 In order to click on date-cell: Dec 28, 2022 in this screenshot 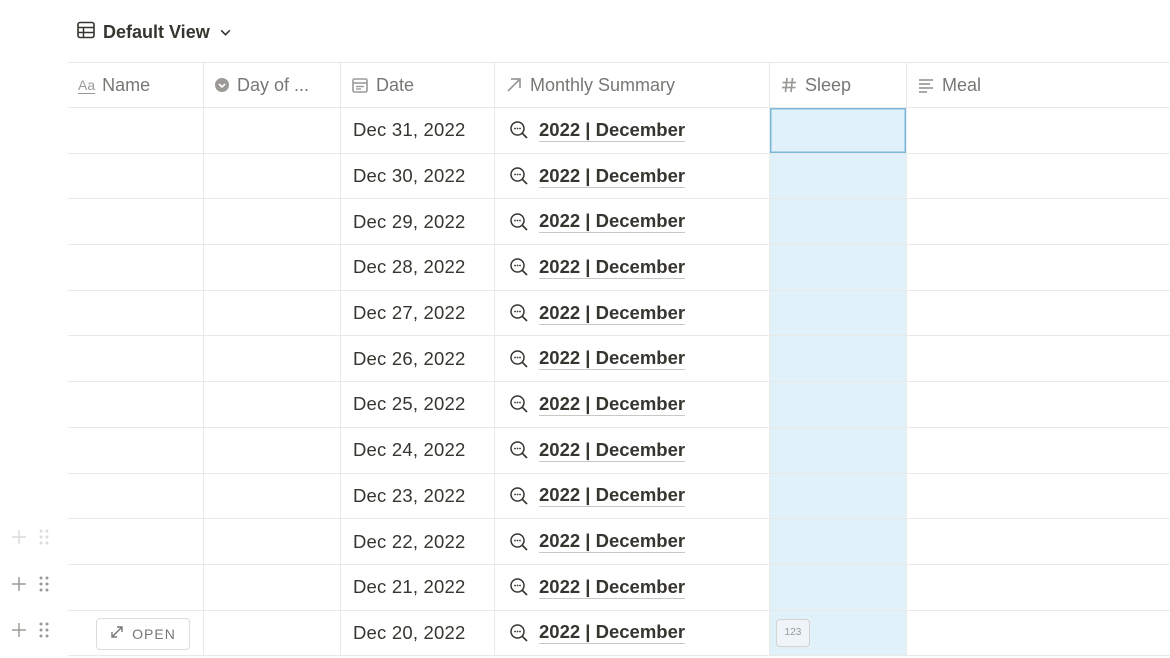, I will do `click(418, 267)`.